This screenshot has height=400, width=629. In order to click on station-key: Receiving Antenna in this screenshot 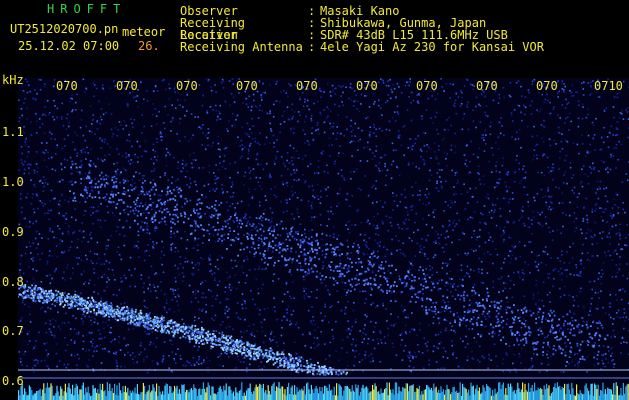, I will do `click(241, 47)`.